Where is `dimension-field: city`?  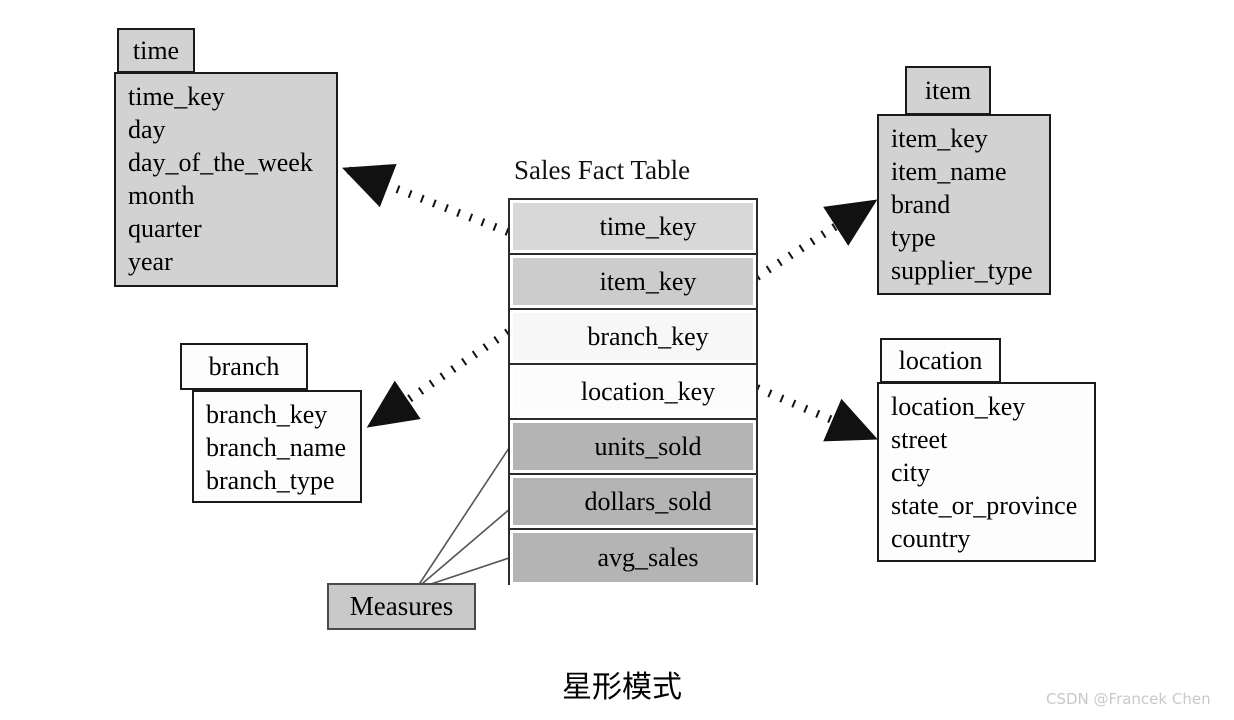
dimension-field: city is located at coordinates (910, 472).